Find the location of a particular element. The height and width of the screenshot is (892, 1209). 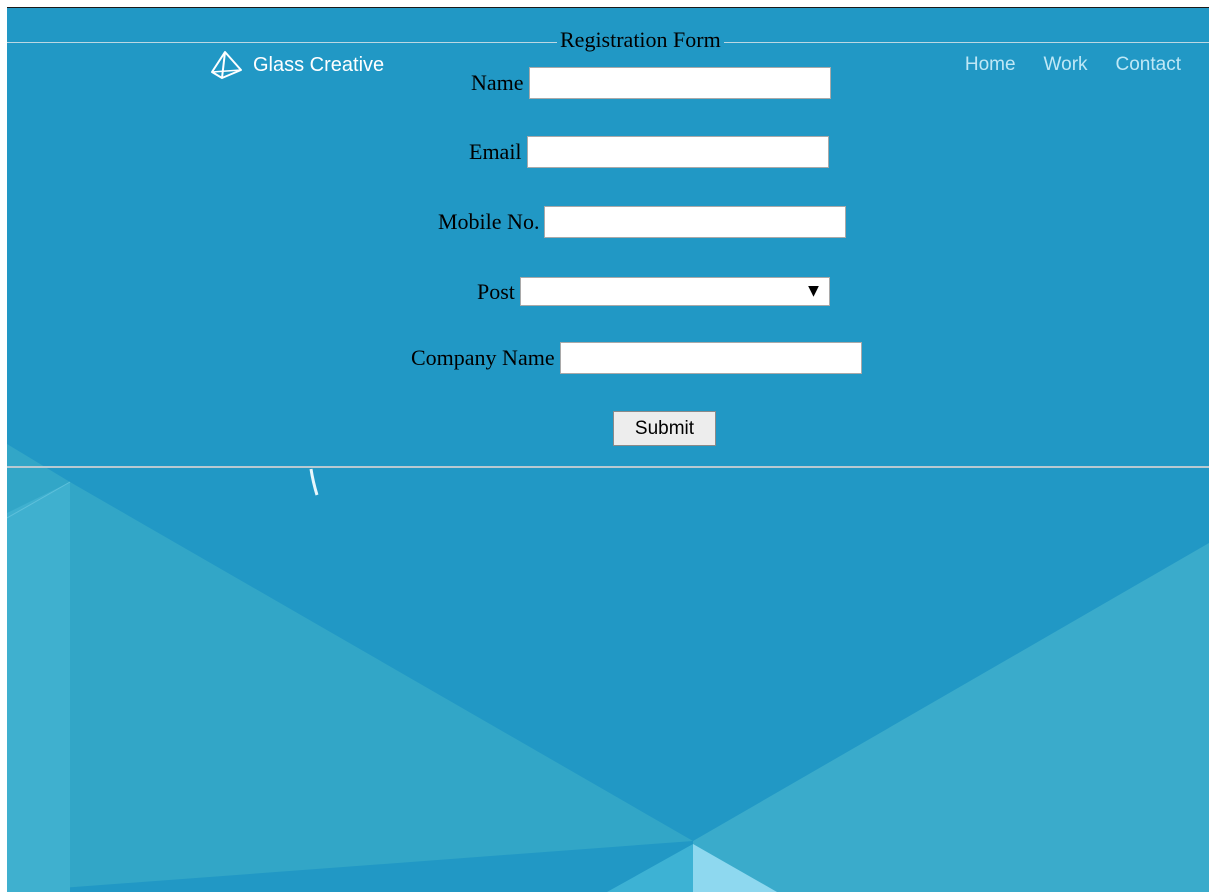

name-row: Name is located at coordinates (651, 83).